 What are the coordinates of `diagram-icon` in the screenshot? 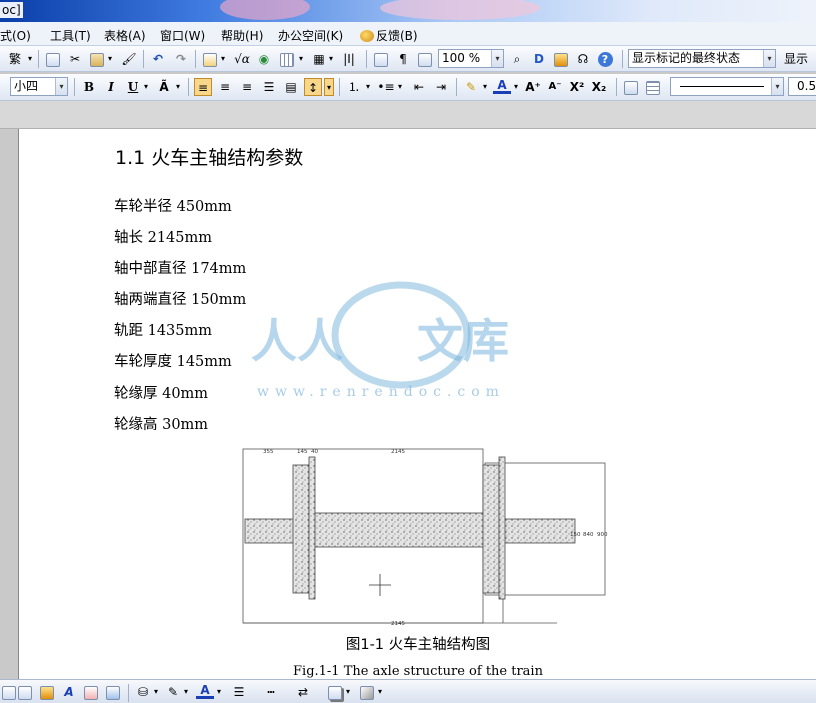 It's located at (91, 692).